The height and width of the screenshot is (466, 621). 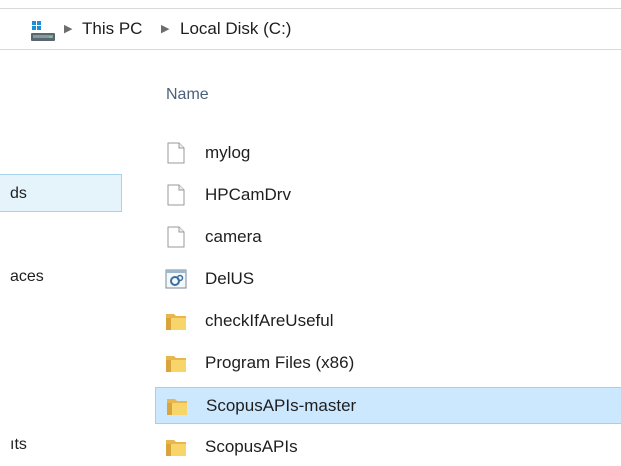 What do you see at coordinates (388, 321) in the screenshot?
I see `list-item: checkIfAreUseful` at bounding box center [388, 321].